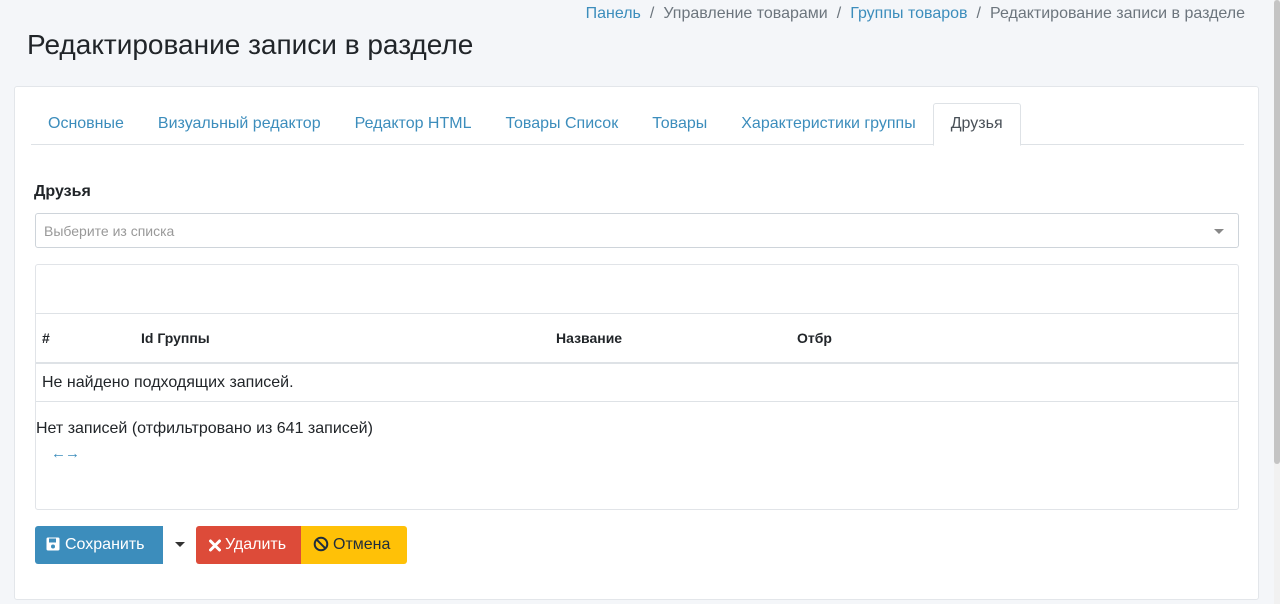 The height and width of the screenshot is (604, 1280). Describe the element at coordinates (46, 338) in the screenshot. I see `column-header-number: #` at that location.